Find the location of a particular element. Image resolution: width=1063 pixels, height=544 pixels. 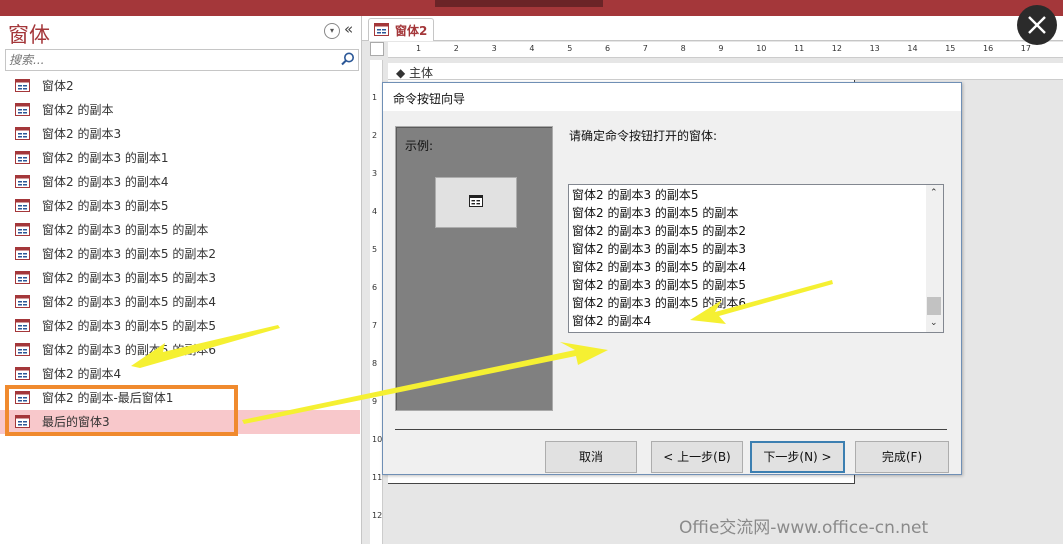

ruler-tick-label: 1 is located at coordinates (419, 48).